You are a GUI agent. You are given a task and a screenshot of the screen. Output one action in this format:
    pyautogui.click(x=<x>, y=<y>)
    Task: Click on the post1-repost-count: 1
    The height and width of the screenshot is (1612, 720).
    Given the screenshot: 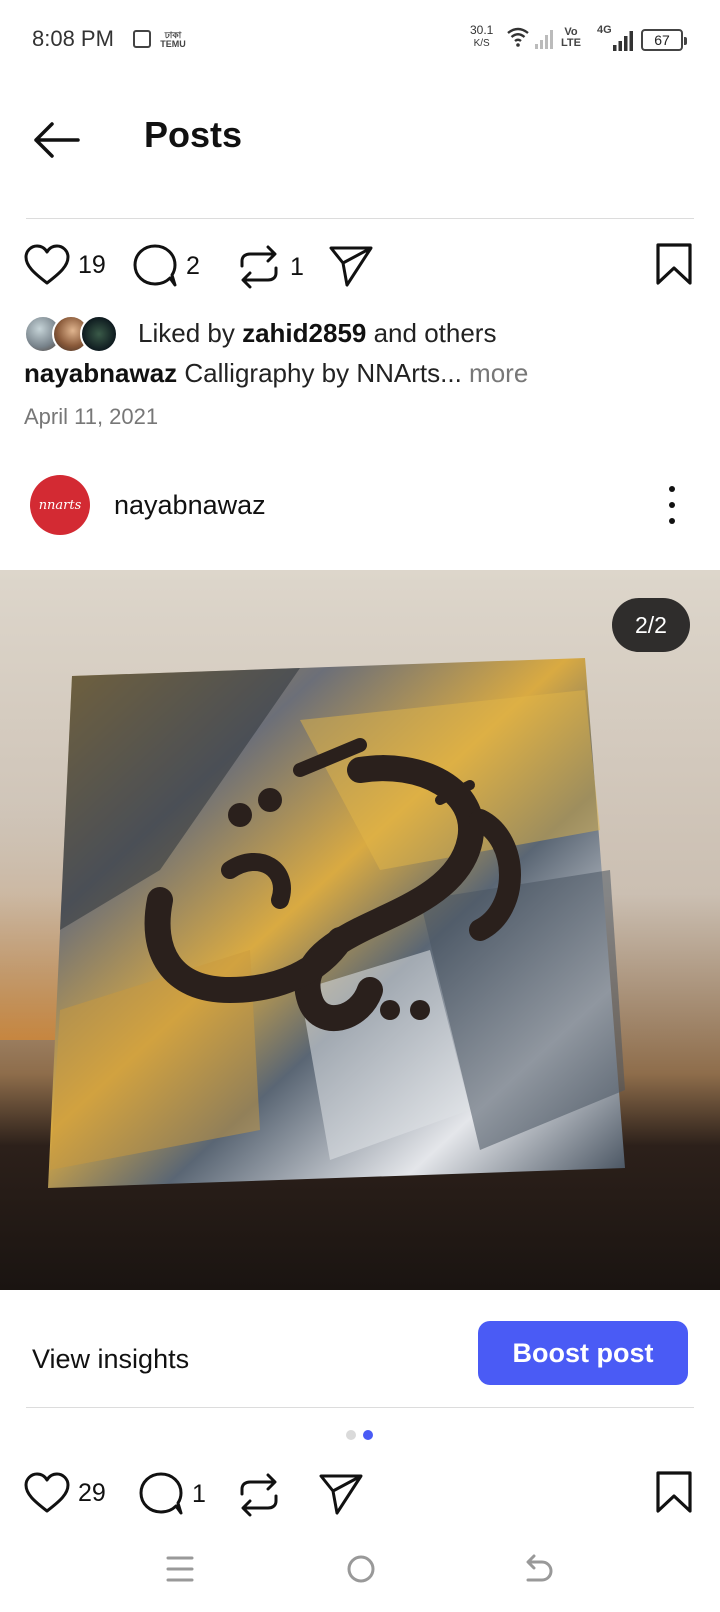 What is the action you would take?
    pyautogui.click(x=297, y=266)
    